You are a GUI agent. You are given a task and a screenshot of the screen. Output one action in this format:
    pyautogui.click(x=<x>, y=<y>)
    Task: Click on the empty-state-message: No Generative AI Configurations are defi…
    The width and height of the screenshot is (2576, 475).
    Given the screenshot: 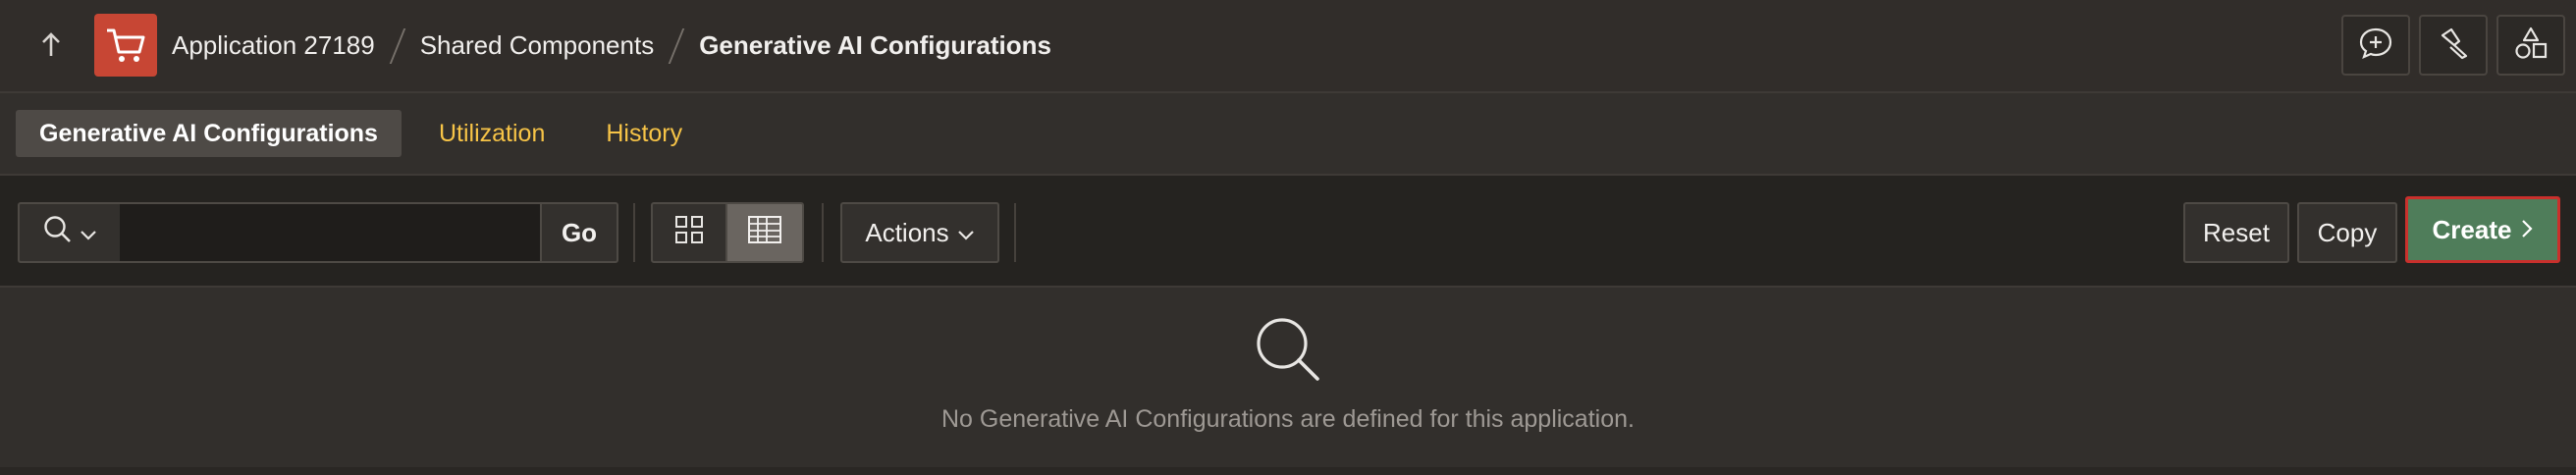 What is the action you would take?
    pyautogui.click(x=1288, y=419)
    